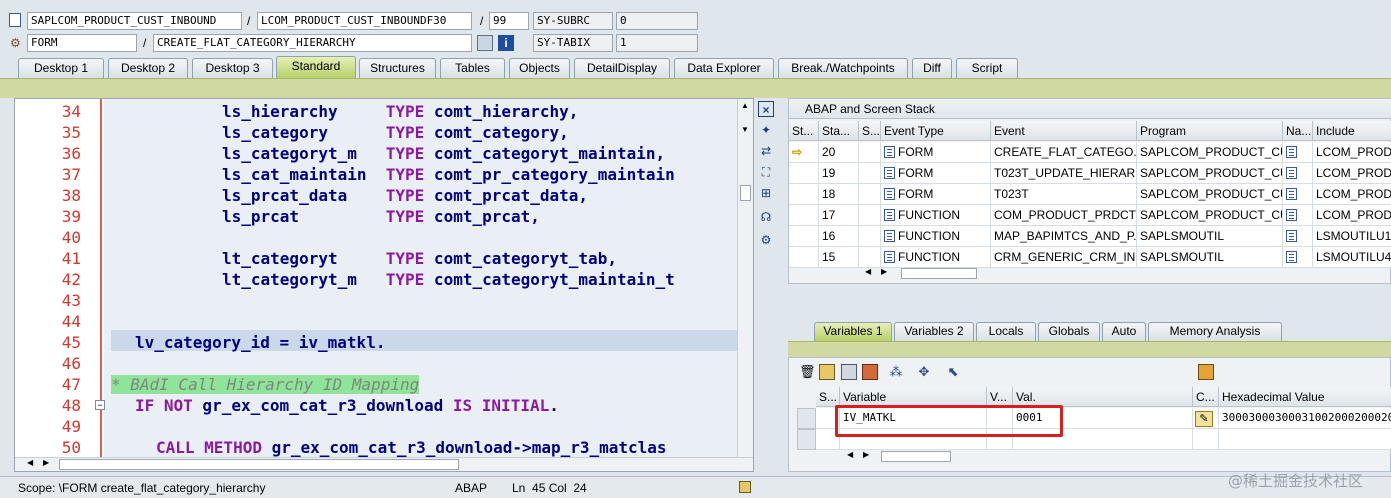  Describe the element at coordinates (657, 43) in the screenshot. I see `sysvalue-2: 1` at that location.